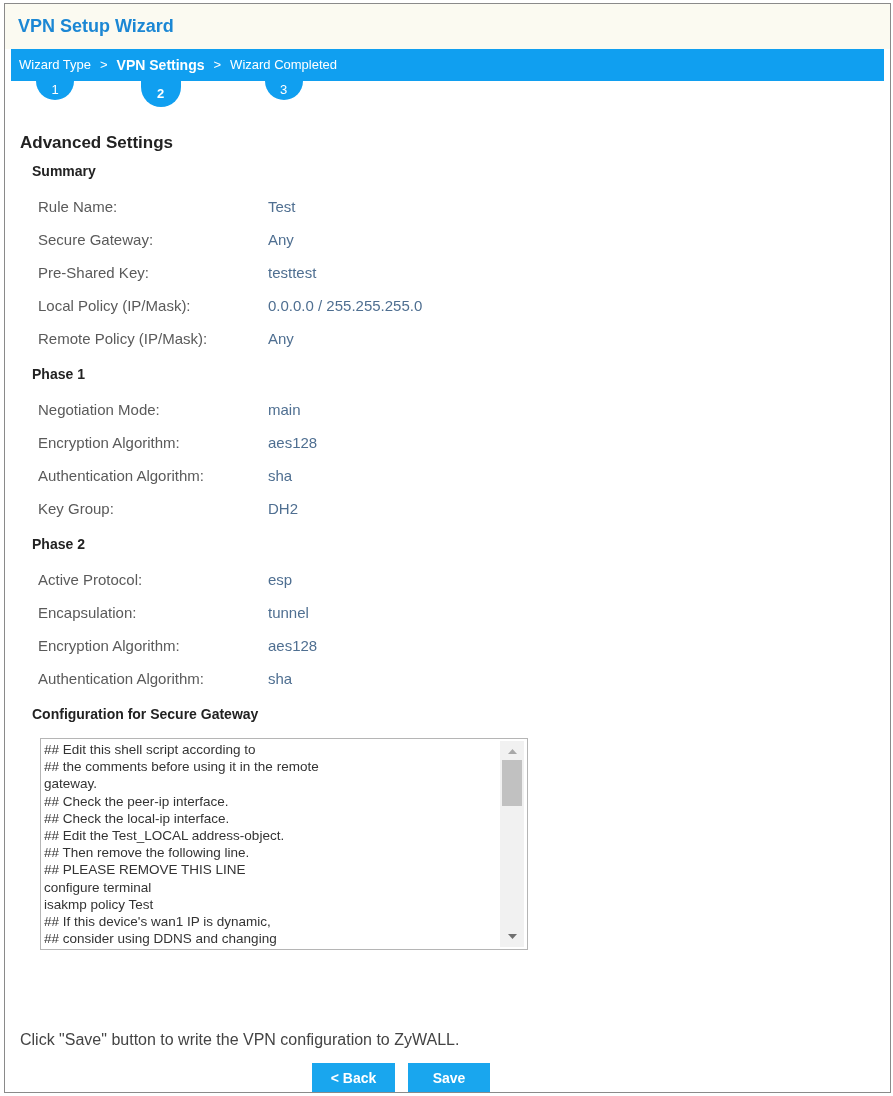 Image resolution: width=893 pixels, height=1096 pixels. What do you see at coordinates (99, 410) in the screenshot?
I see `field-label: Negotiation Mode:` at bounding box center [99, 410].